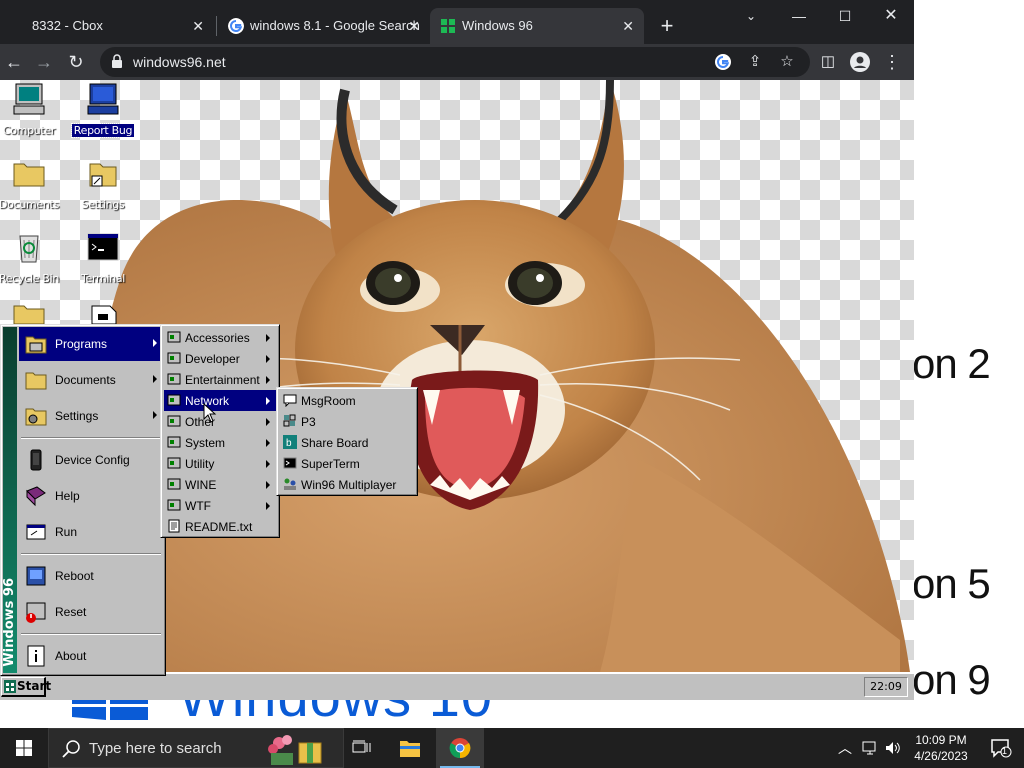  Describe the element at coordinates (24, 748) in the screenshot. I see `windows-start-icon` at that location.